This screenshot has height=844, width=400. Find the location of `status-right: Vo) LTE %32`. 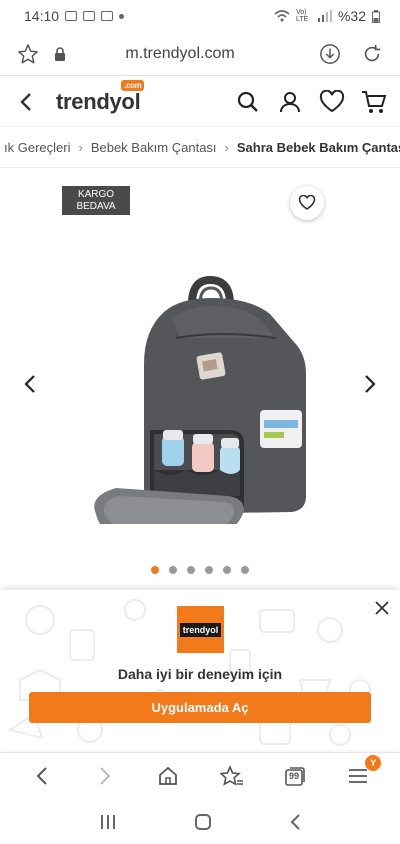

status-right: Vo) LTE %32 is located at coordinates (327, 16).